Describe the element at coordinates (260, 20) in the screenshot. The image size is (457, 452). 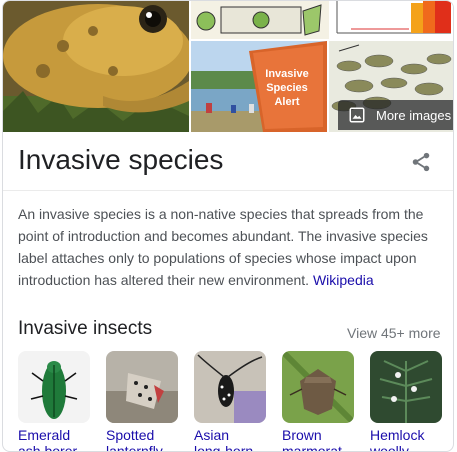
I see `gallery-image-cartoon` at that location.